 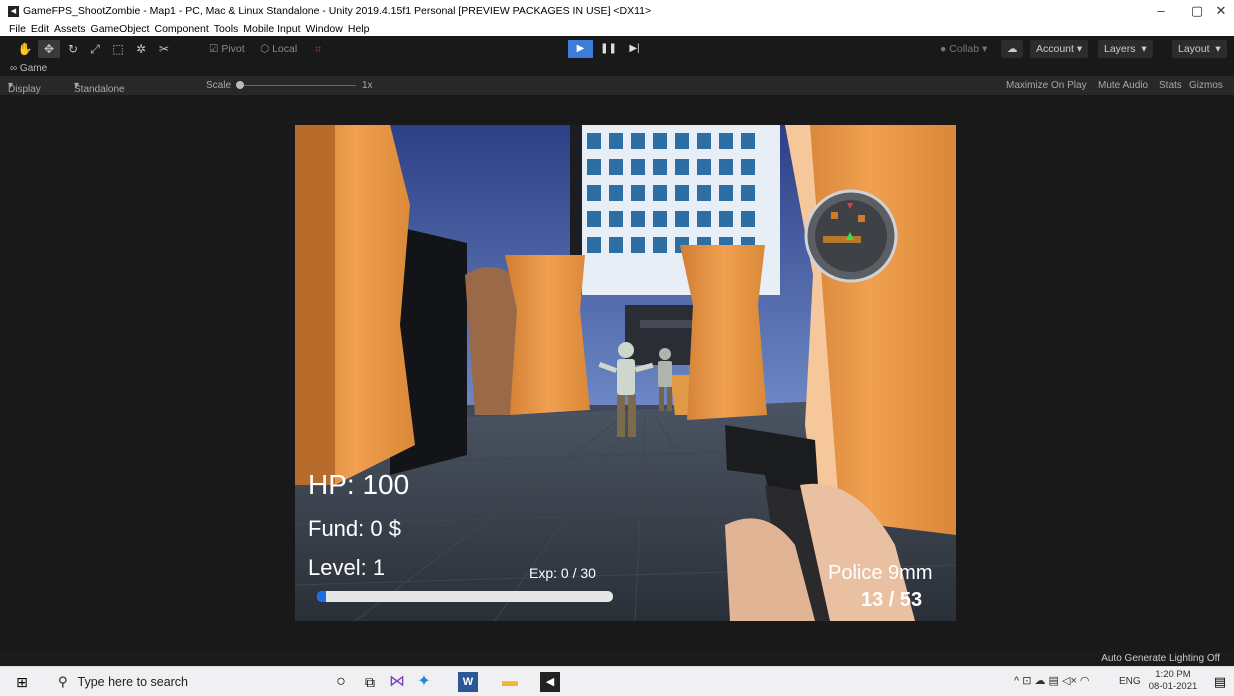 What do you see at coordinates (70, 29) in the screenshot?
I see `menu-assets: Assets` at bounding box center [70, 29].